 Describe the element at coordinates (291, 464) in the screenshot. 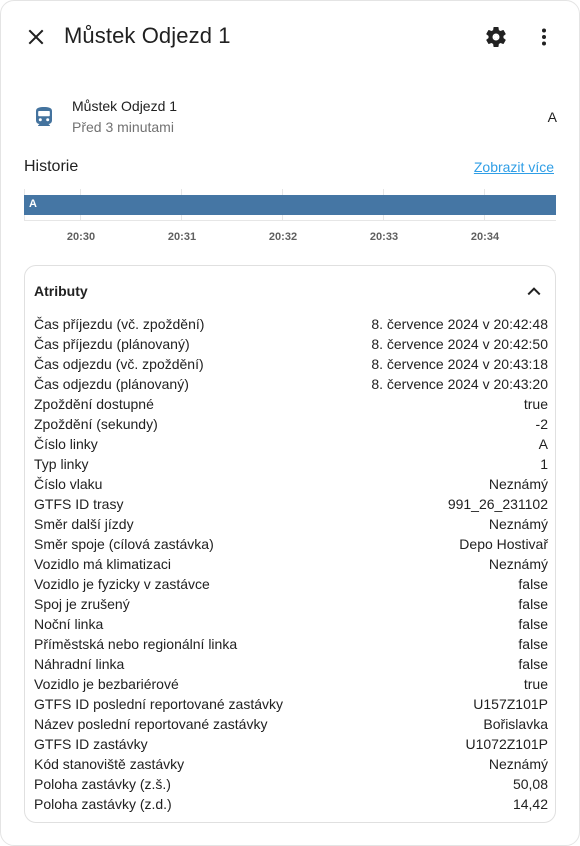

I see `attribute-row: Typ linky 1` at that location.